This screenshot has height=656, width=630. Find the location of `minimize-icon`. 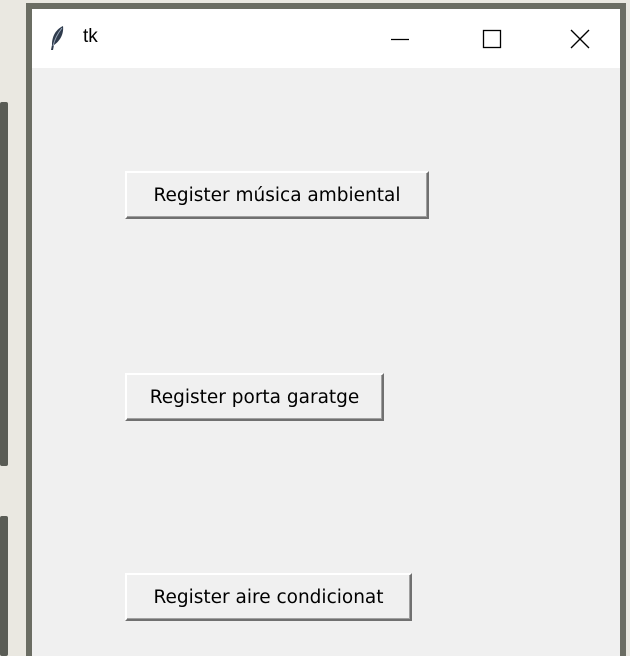

minimize-icon is located at coordinates (400, 39).